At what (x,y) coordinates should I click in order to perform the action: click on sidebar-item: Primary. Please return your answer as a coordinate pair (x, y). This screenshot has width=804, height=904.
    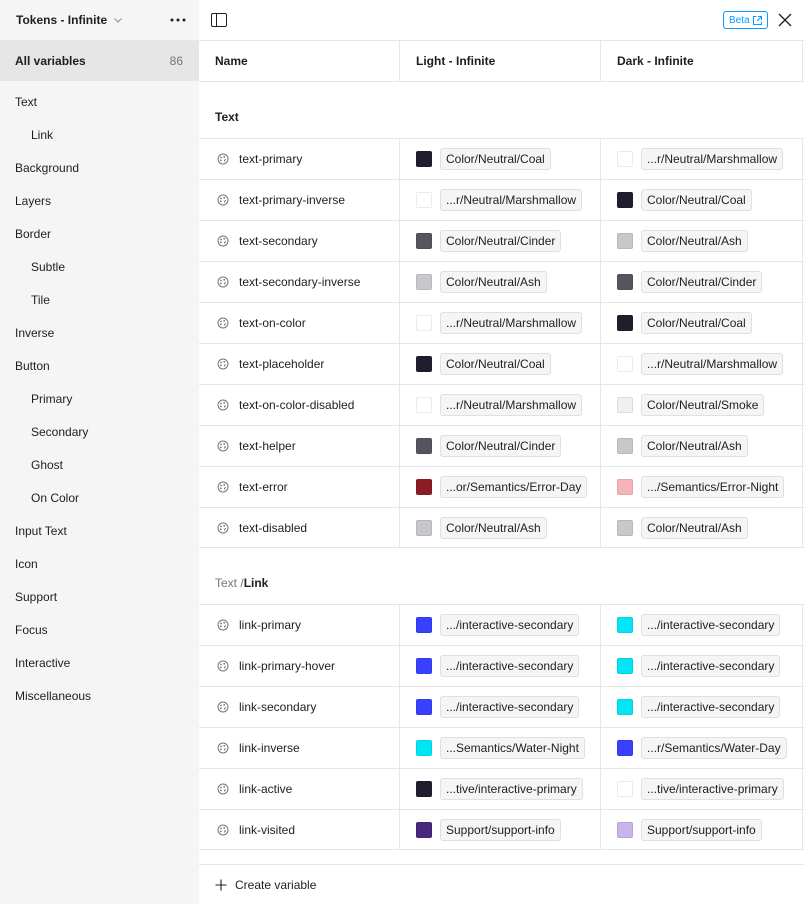
    Looking at the image, I should click on (99, 398).